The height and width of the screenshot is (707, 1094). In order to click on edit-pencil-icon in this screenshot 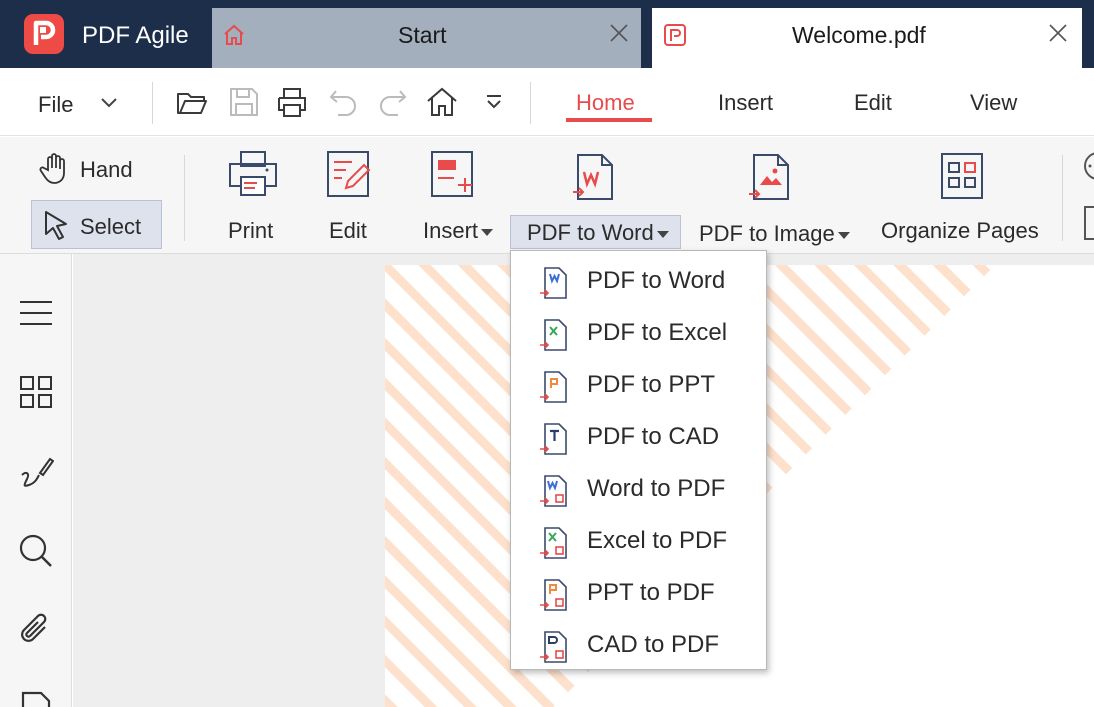, I will do `click(350, 174)`.